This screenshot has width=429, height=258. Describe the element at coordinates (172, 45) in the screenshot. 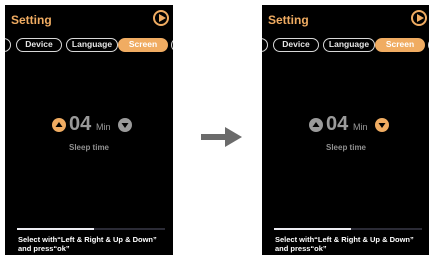

I see `tab-partial-right` at that location.